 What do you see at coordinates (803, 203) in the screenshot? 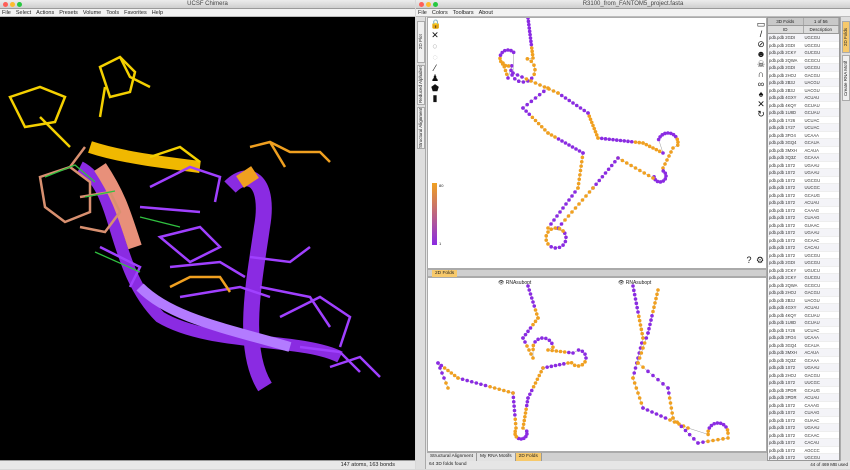
I see `table-row: pdb.pdb 1S72 ACUAU` at bounding box center [803, 203].